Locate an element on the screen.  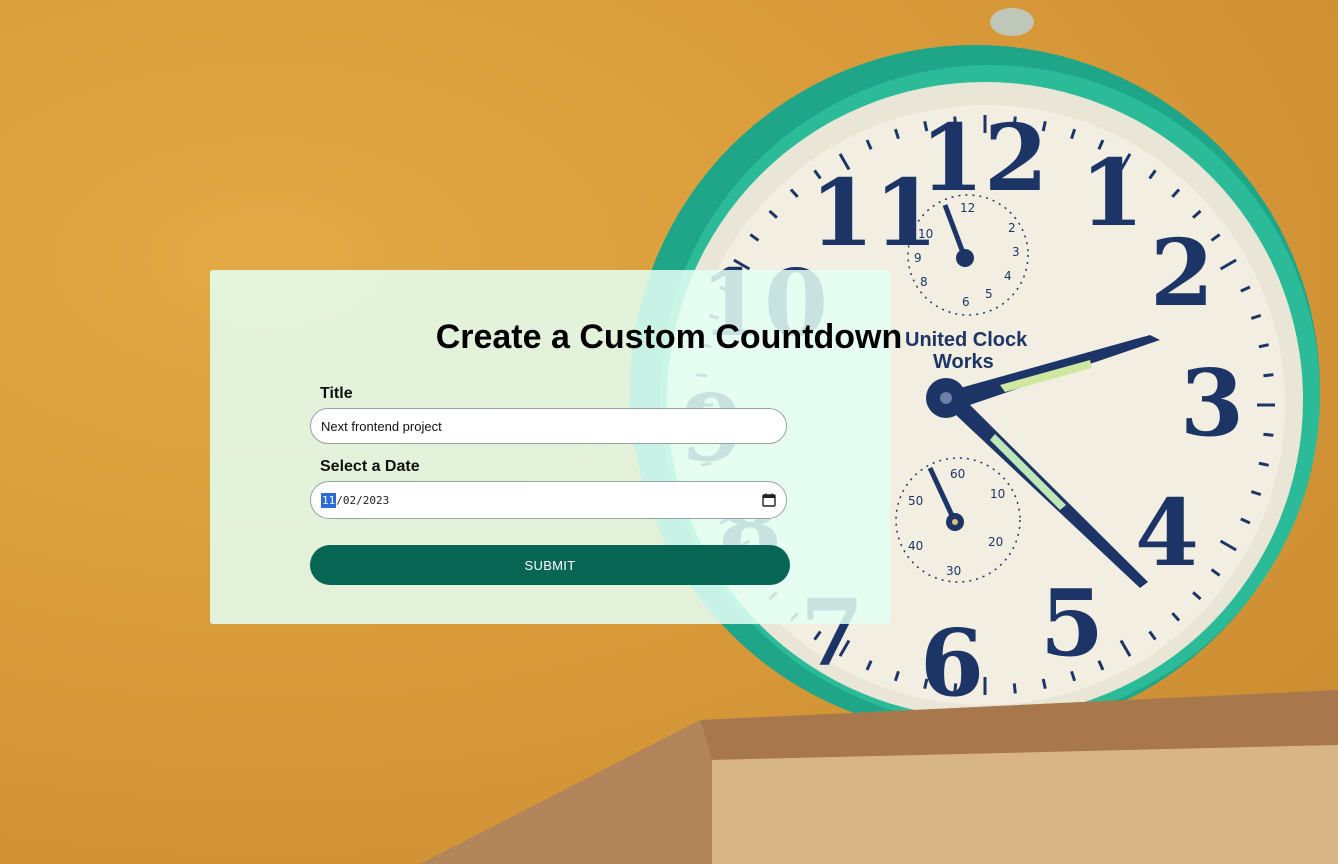
svg-text: 50 is located at coordinates (915, 501).